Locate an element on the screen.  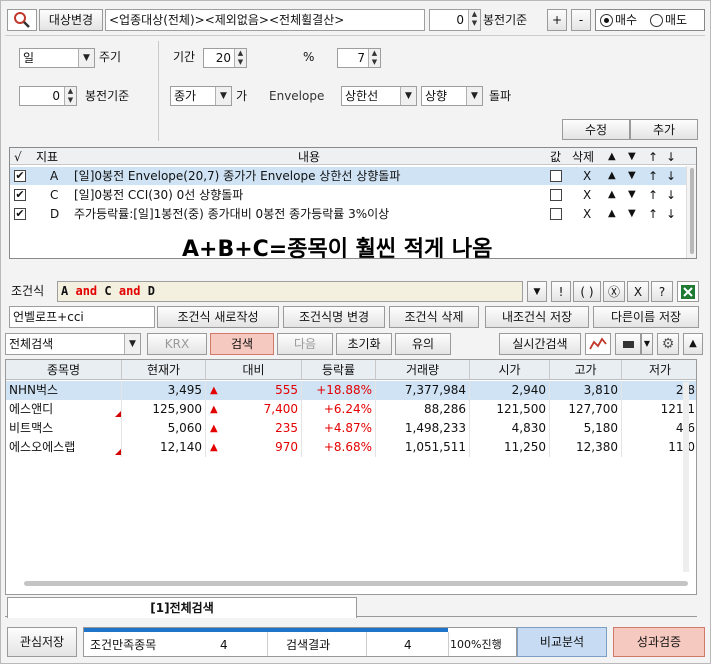
col-header-name: 종목명 is located at coordinates (64, 370).